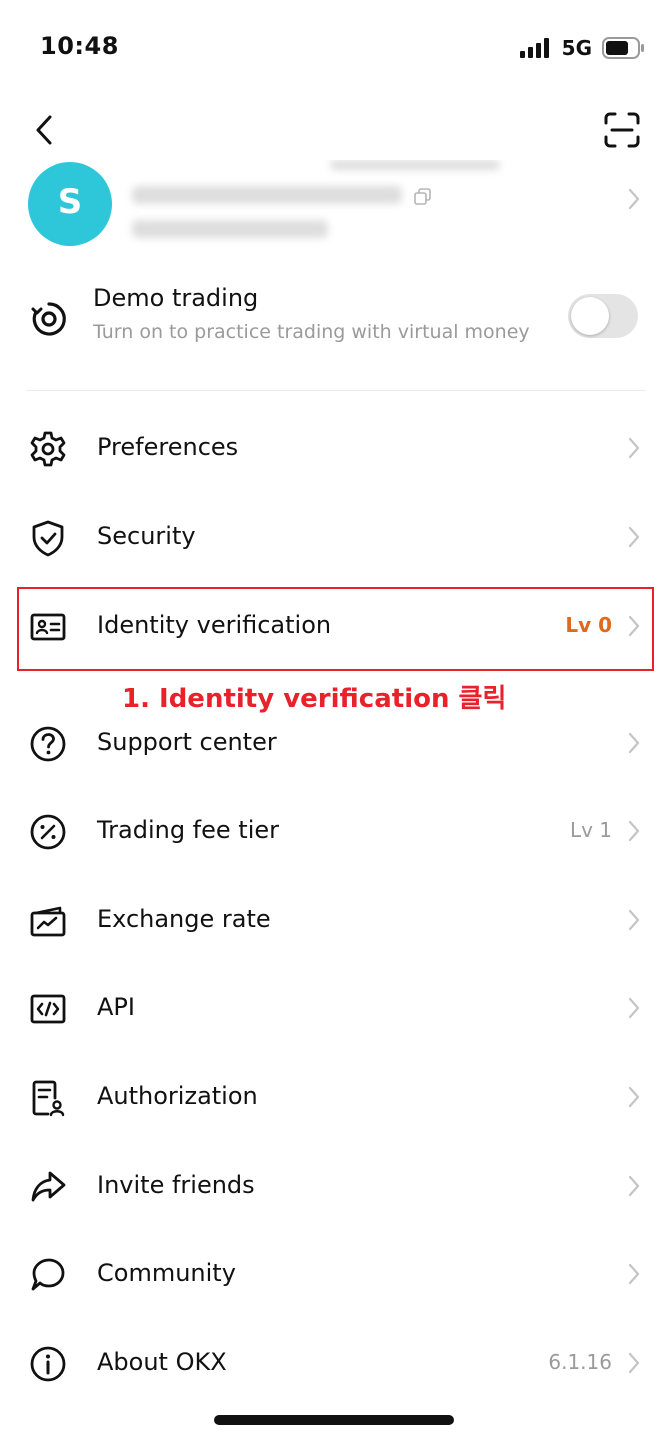  What do you see at coordinates (184, 919) in the screenshot?
I see `menu-label: Exchange rate` at bounding box center [184, 919].